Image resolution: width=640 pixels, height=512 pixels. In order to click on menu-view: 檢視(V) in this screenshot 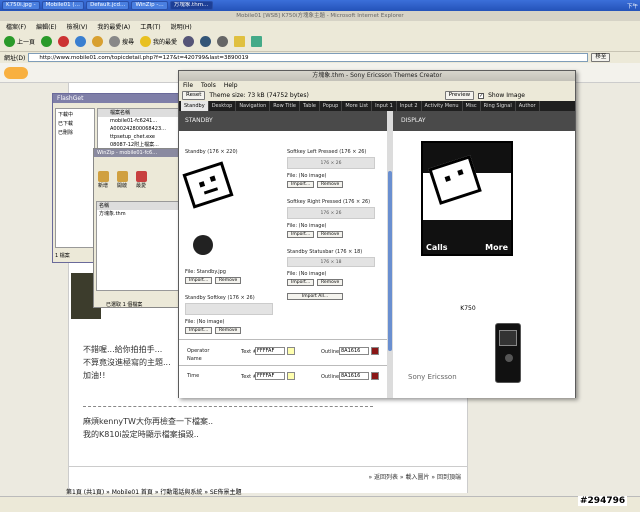, I will do `click(77, 26)`.